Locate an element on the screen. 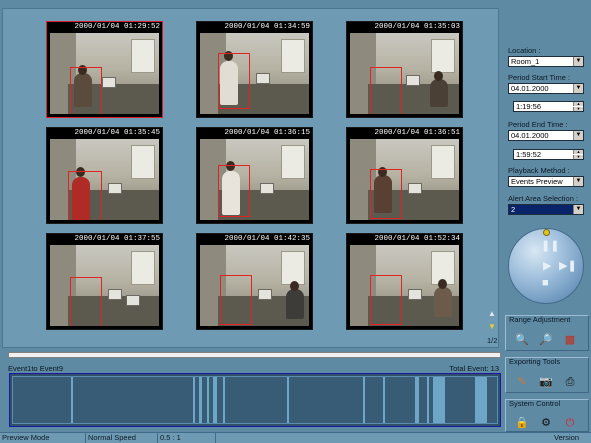 This screenshot has width=591, height=443. event-thumbnail-8: 2000/01/04 01:42:35 is located at coordinates (254, 281).